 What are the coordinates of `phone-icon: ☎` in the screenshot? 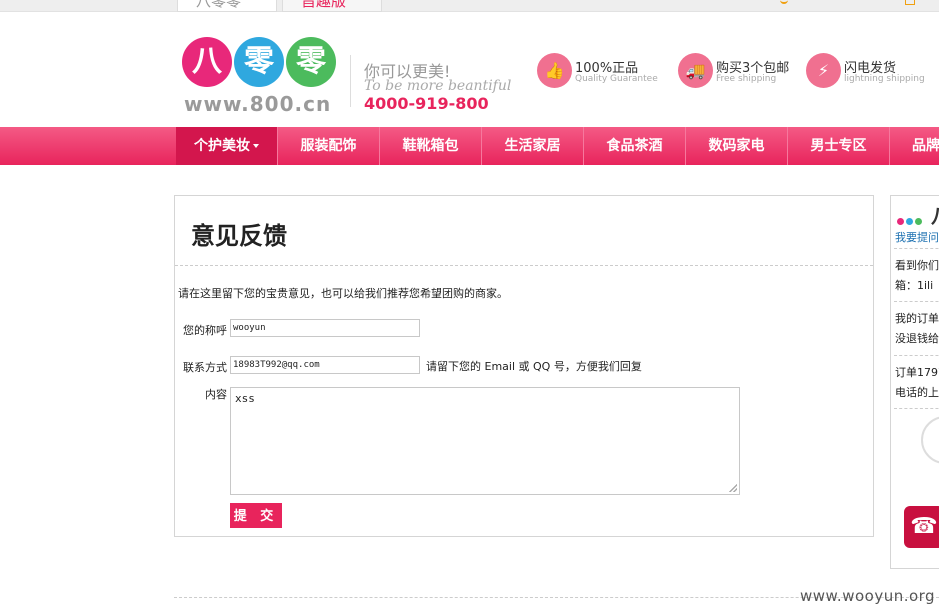 It's located at (921, 527).